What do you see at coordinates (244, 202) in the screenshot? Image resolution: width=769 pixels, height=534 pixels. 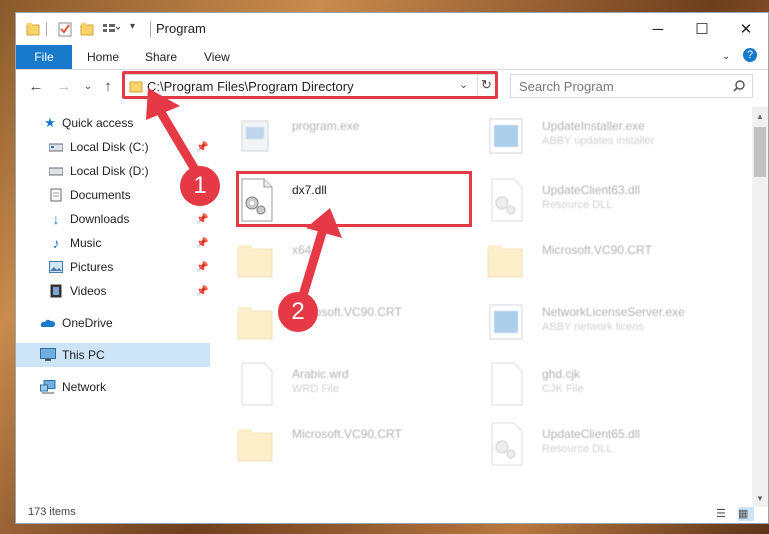 I see `annotation-arrows` at bounding box center [244, 202].